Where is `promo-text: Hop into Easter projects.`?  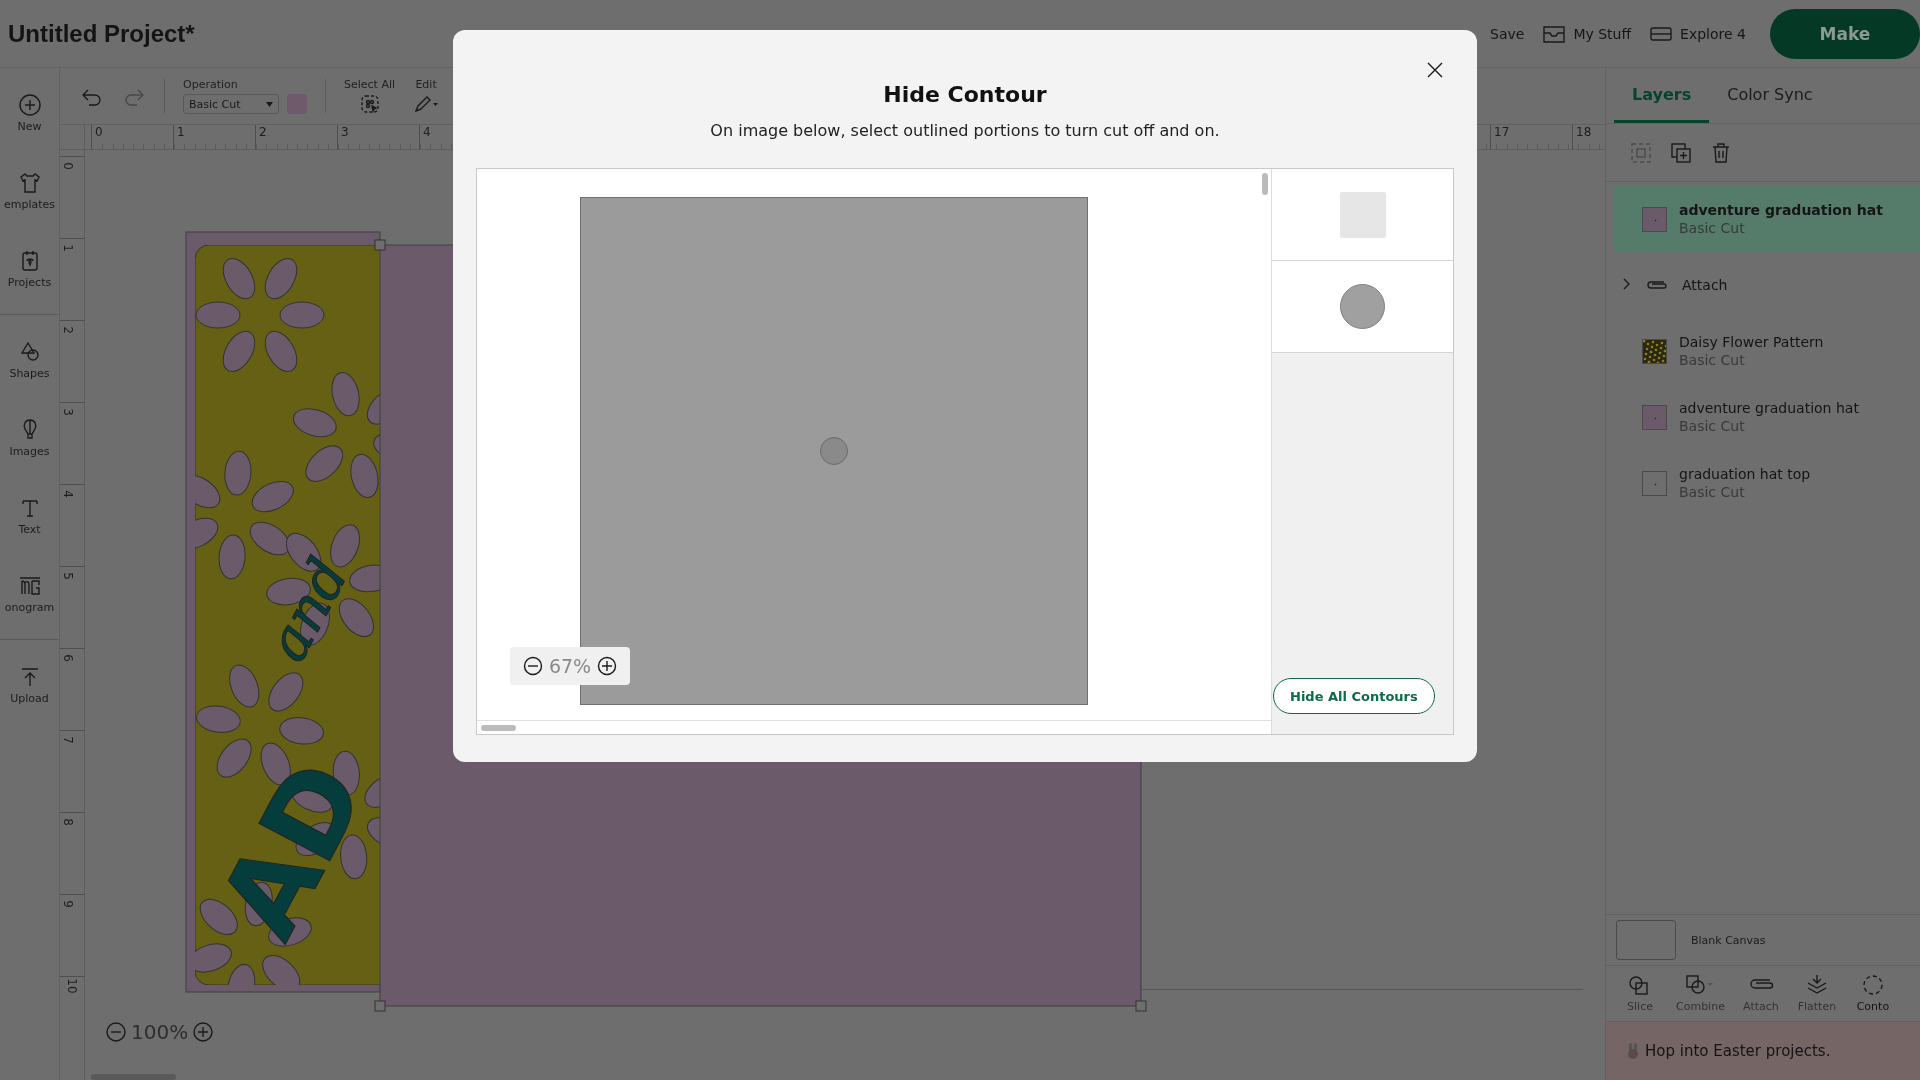 promo-text: Hop into Easter projects. is located at coordinates (1738, 1051).